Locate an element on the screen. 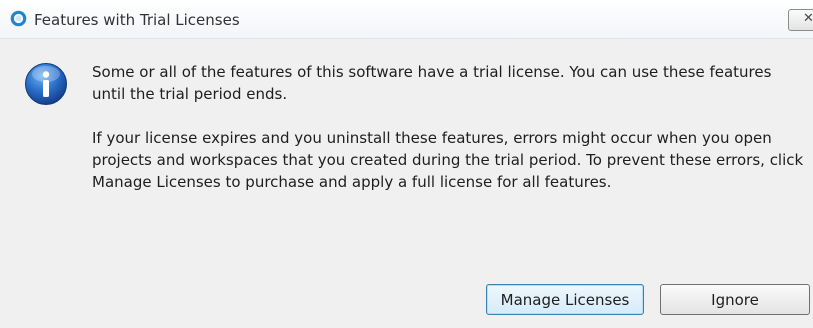 This screenshot has width=813, height=328. ring-icon is located at coordinates (18, 18).